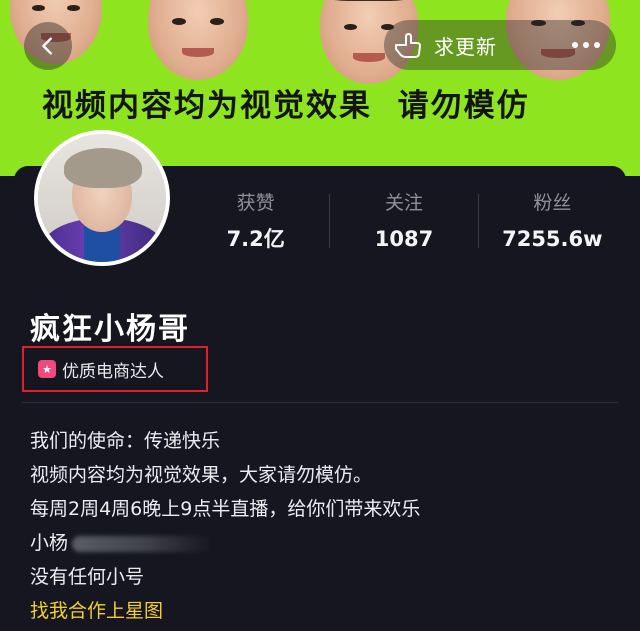 This screenshot has width=640, height=631. I want to click on stat-label: 粉丝, so click(552, 203).